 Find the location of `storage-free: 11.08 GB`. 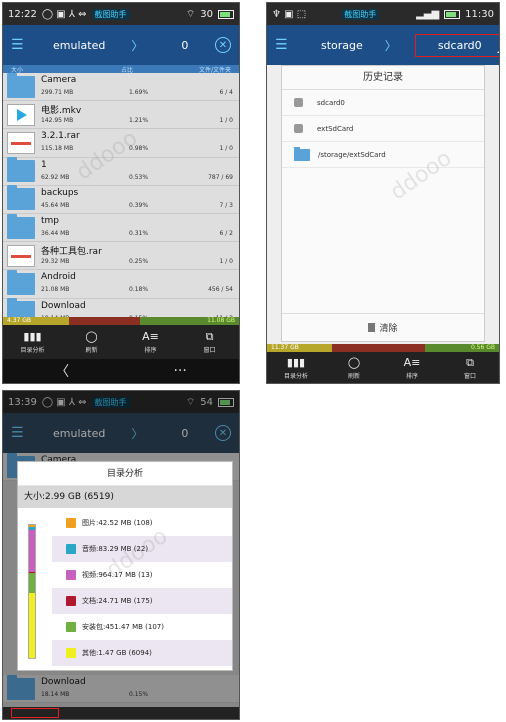

storage-free: 11.08 GB is located at coordinates (189, 321).